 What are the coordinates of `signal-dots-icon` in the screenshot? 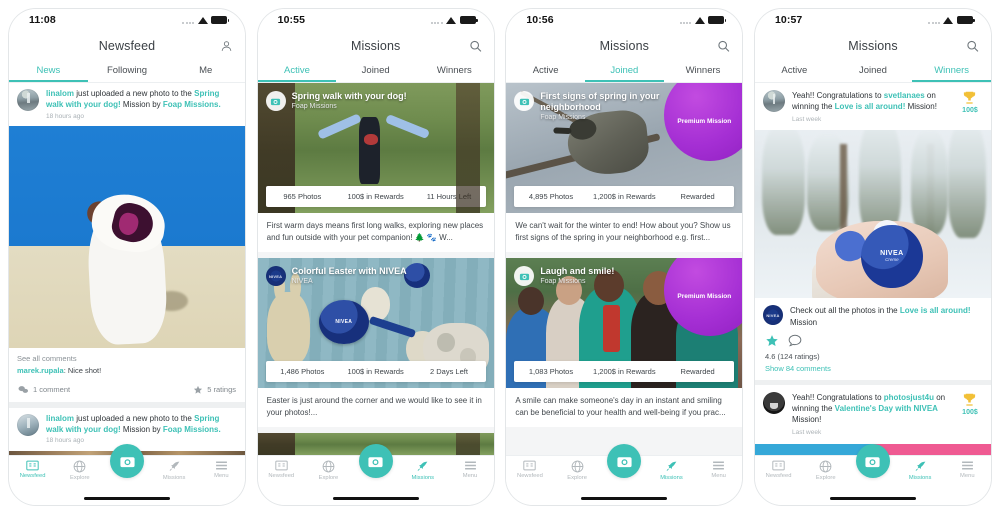 It's located at (188, 20).